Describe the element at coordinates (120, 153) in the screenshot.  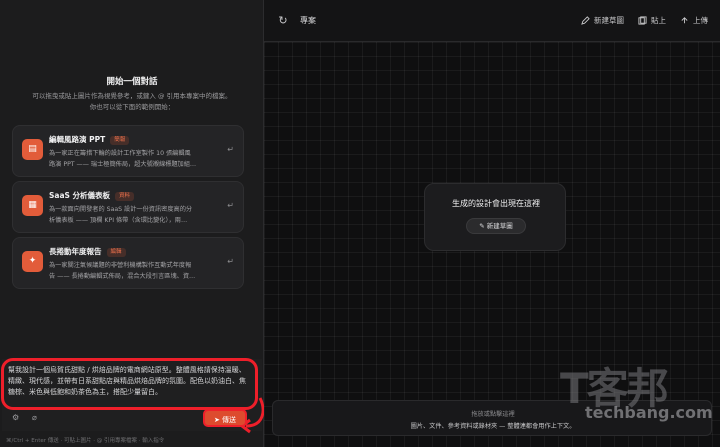
I see `example-desc: 為一家正在籌措下輪的設計工作室製作 10 張編輯風` at that location.